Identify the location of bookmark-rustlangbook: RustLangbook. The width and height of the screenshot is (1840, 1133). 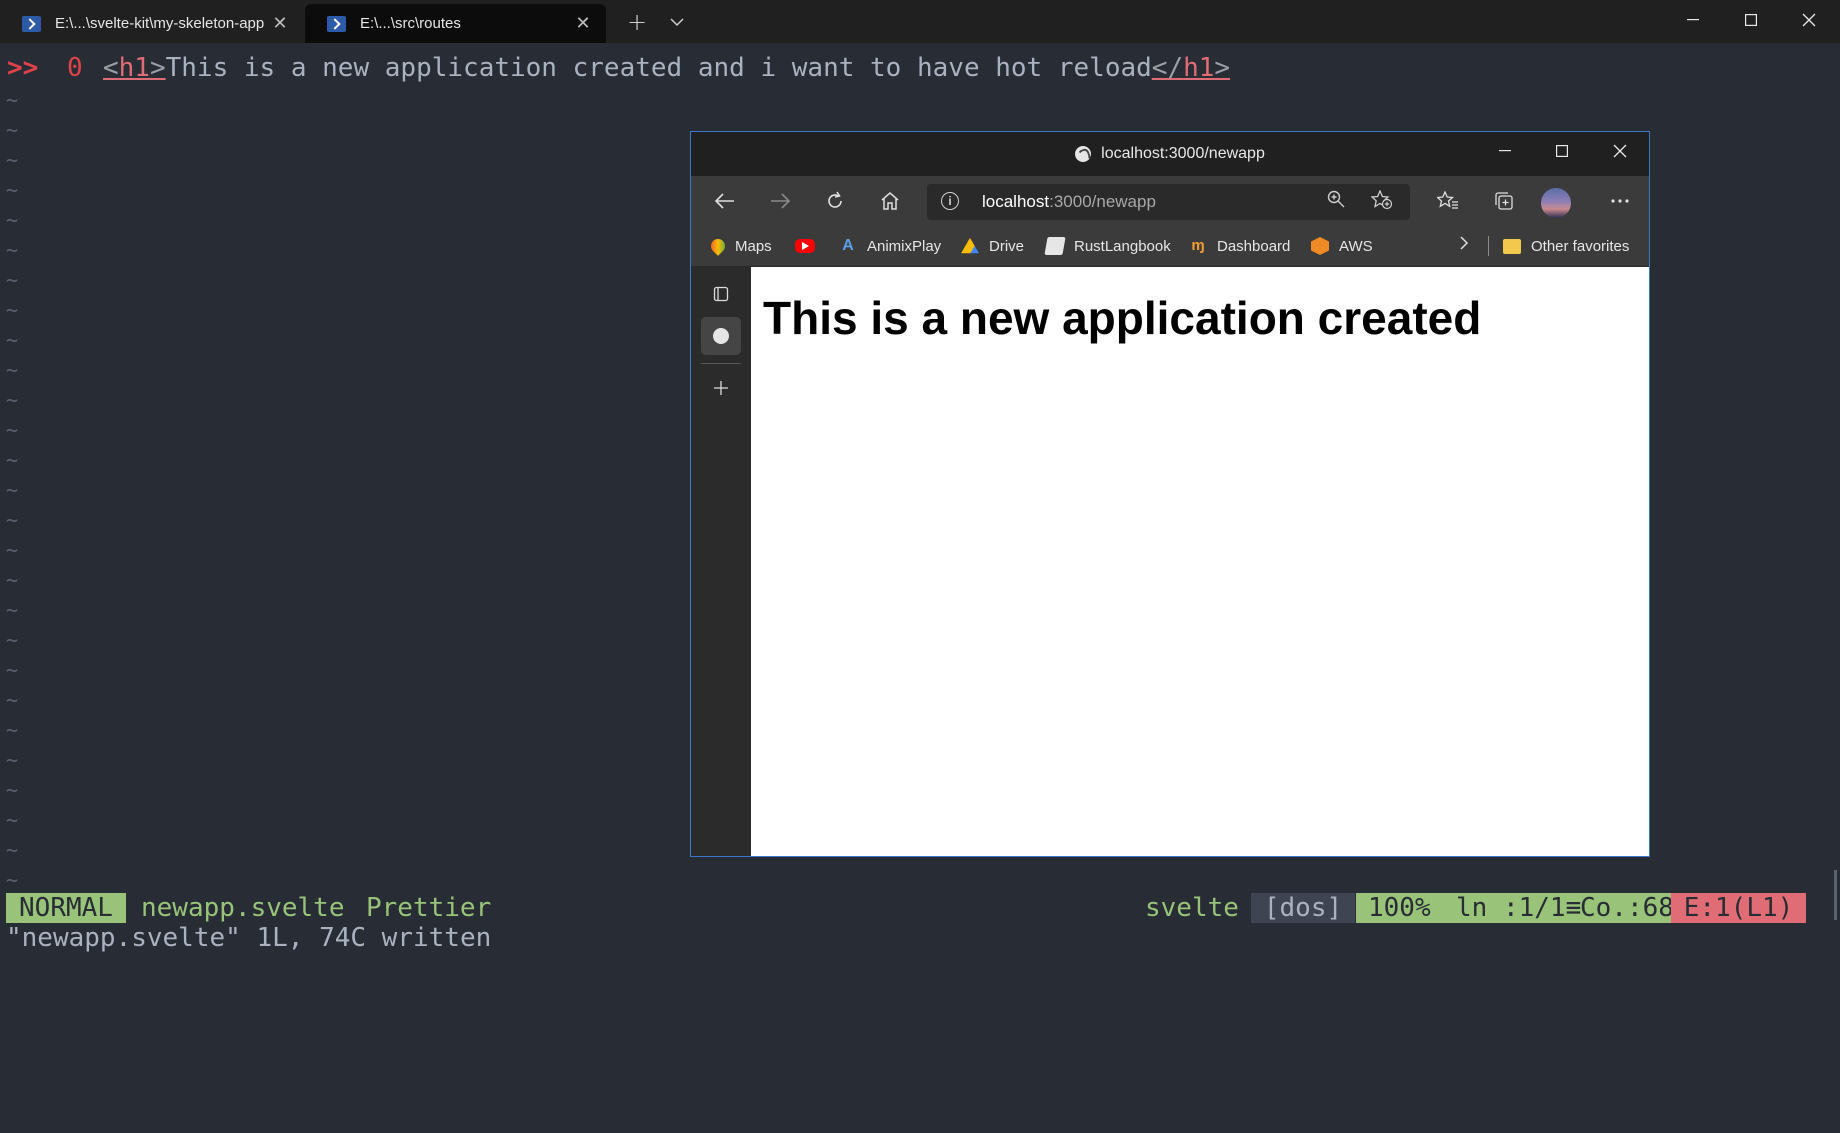
(1107, 246).